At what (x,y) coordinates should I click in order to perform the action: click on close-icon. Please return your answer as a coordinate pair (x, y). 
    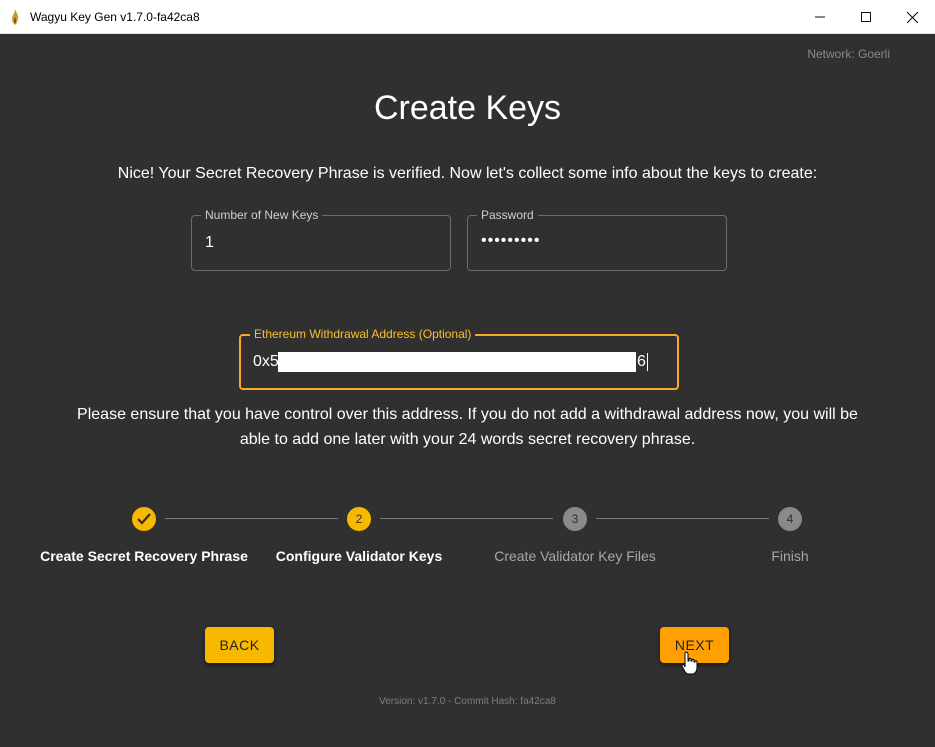
    Looking at the image, I should click on (912, 17).